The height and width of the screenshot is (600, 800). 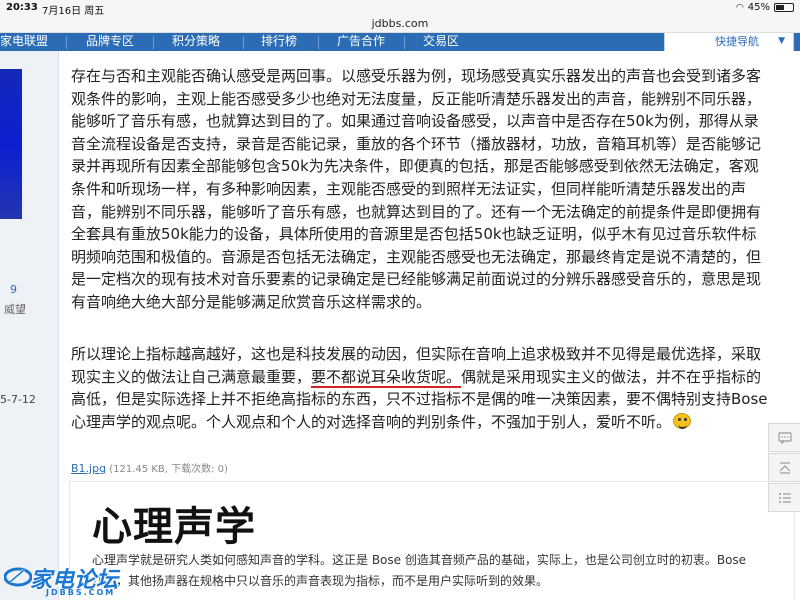 What do you see at coordinates (18, 577) in the screenshot?
I see `logo-mark-icon` at bounding box center [18, 577].